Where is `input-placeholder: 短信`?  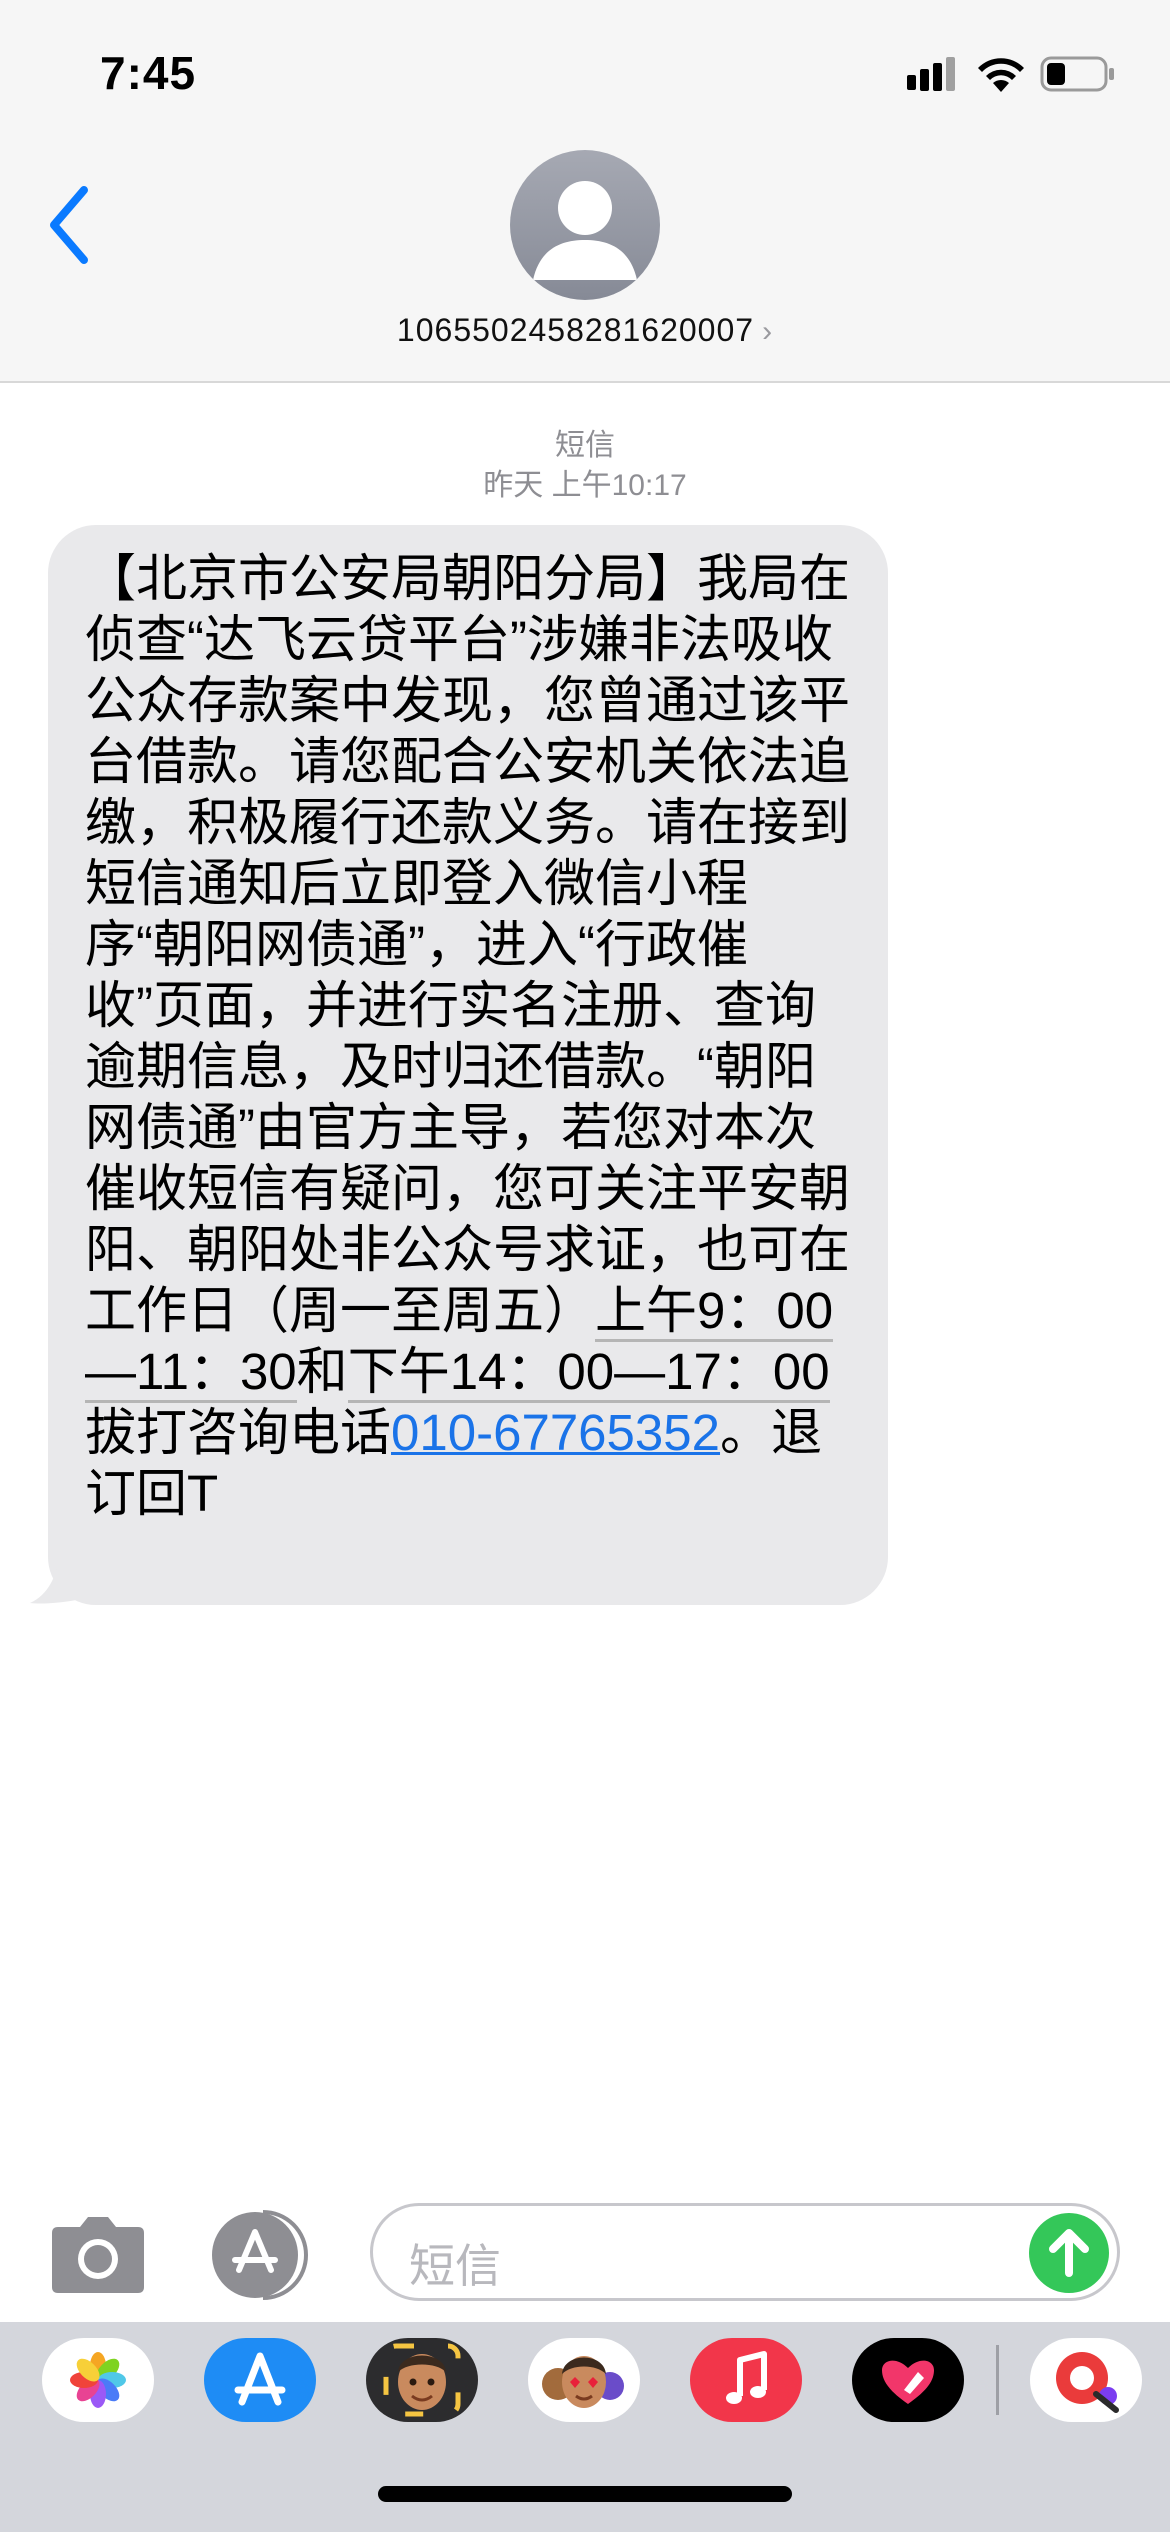 input-placeholder: 短信 is located at coordinates (455, 2266).